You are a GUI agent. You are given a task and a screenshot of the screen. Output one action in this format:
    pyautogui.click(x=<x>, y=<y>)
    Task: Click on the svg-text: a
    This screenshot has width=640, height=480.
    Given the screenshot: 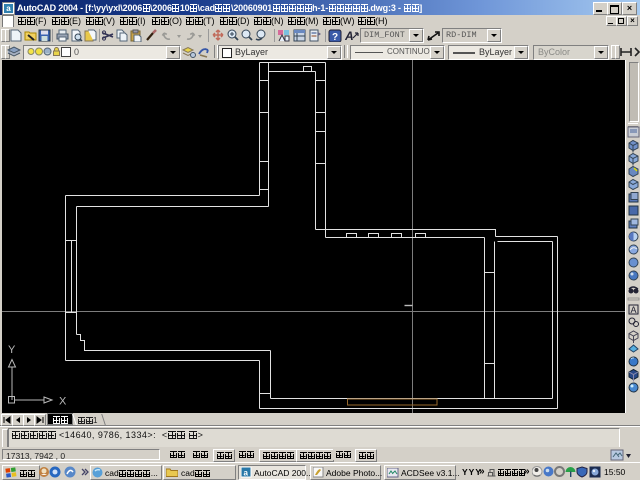 What is the action you would take?
    pyautogui.click(x=246, y=473)
    